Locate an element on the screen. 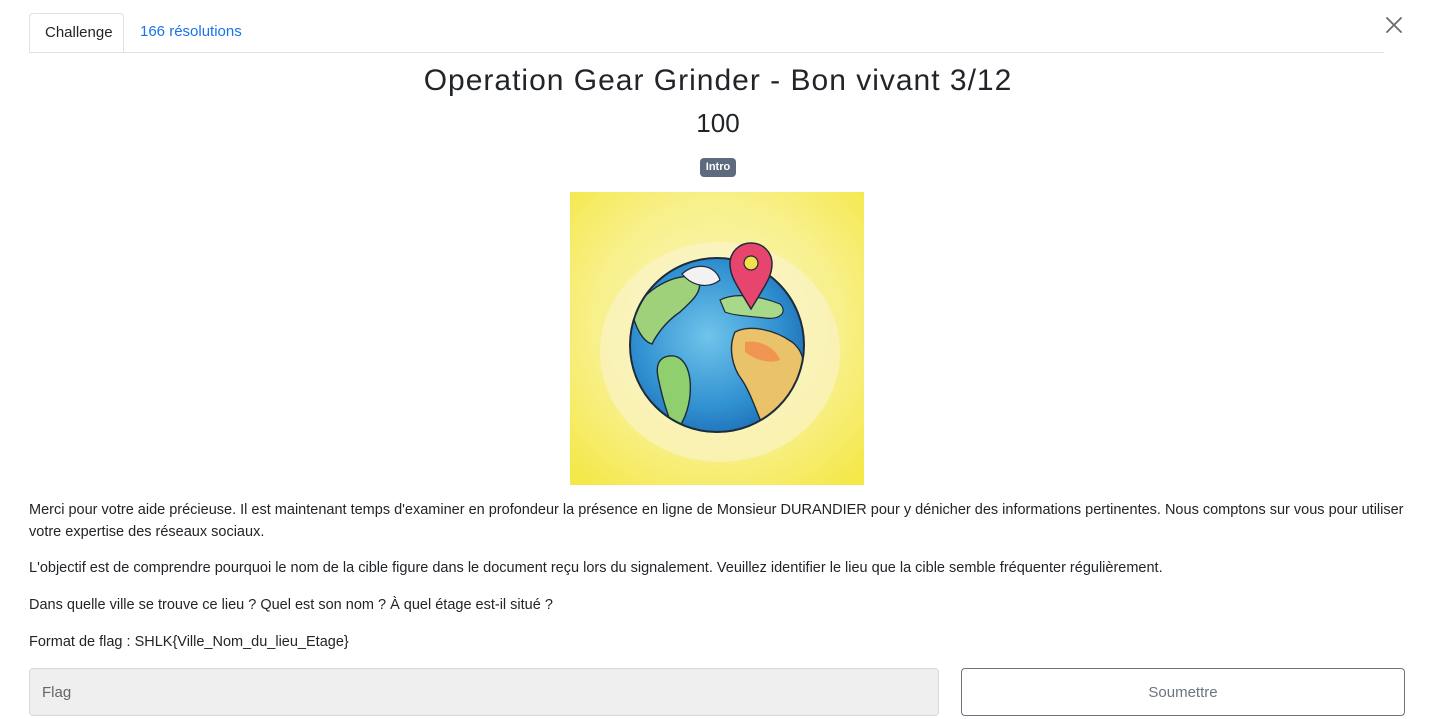  category-badge: Intro is located at coordinates (718, 167).